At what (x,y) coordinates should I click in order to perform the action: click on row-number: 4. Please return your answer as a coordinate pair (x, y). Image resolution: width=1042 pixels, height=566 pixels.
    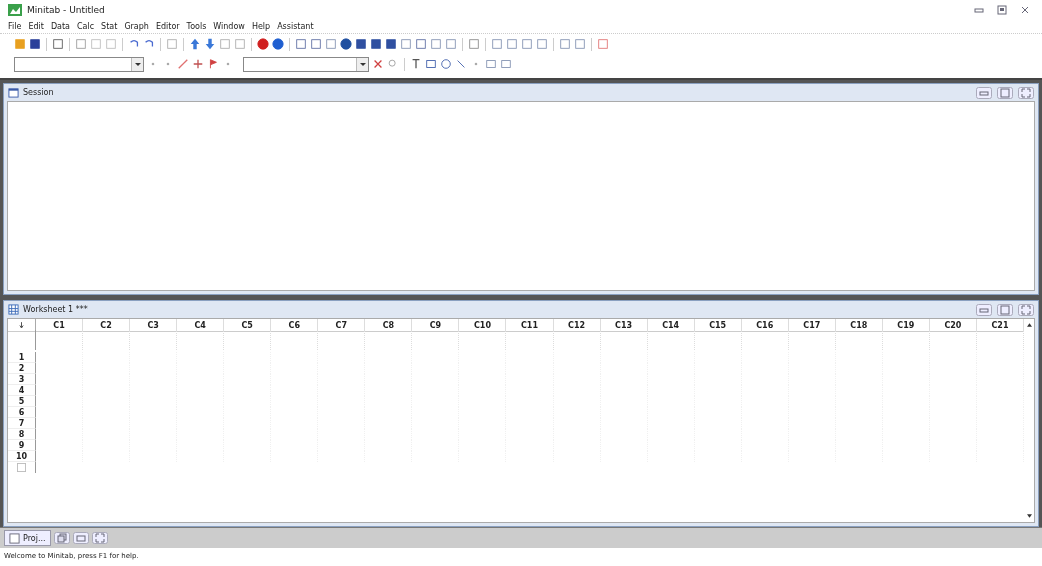
    Looking at the image, I should click on (22, 390).